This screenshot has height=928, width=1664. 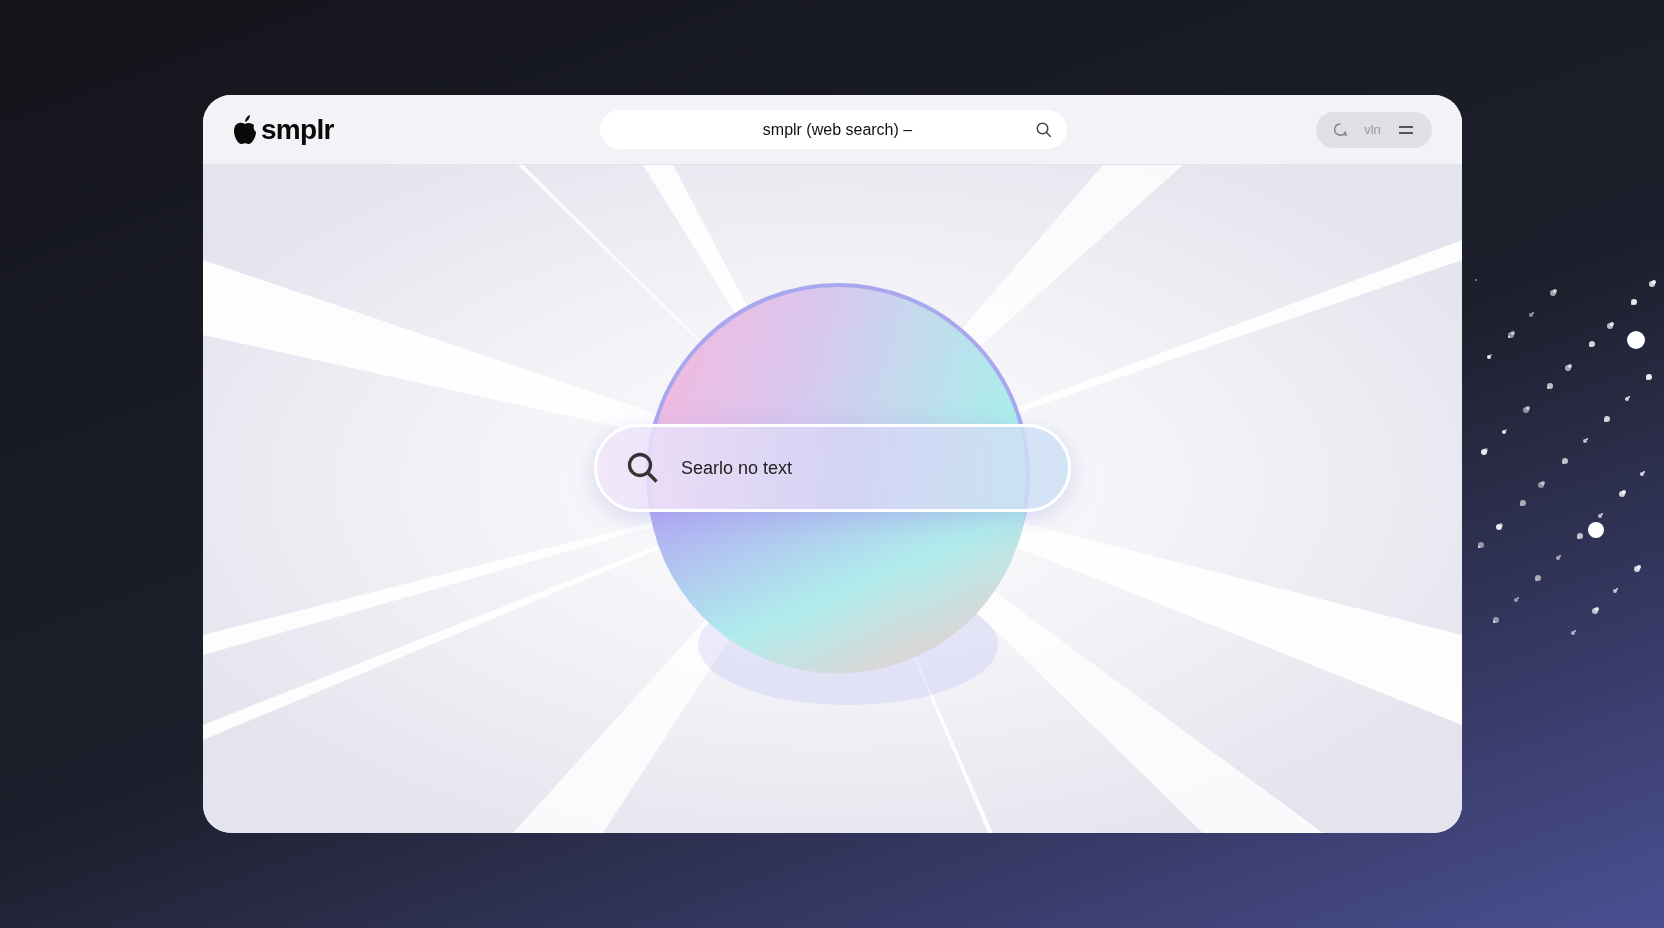 What do you see at coordinates (837, 129) in the screenshot?
I see `address-text: smplr (web search) –` at bounding box center [837, 129].